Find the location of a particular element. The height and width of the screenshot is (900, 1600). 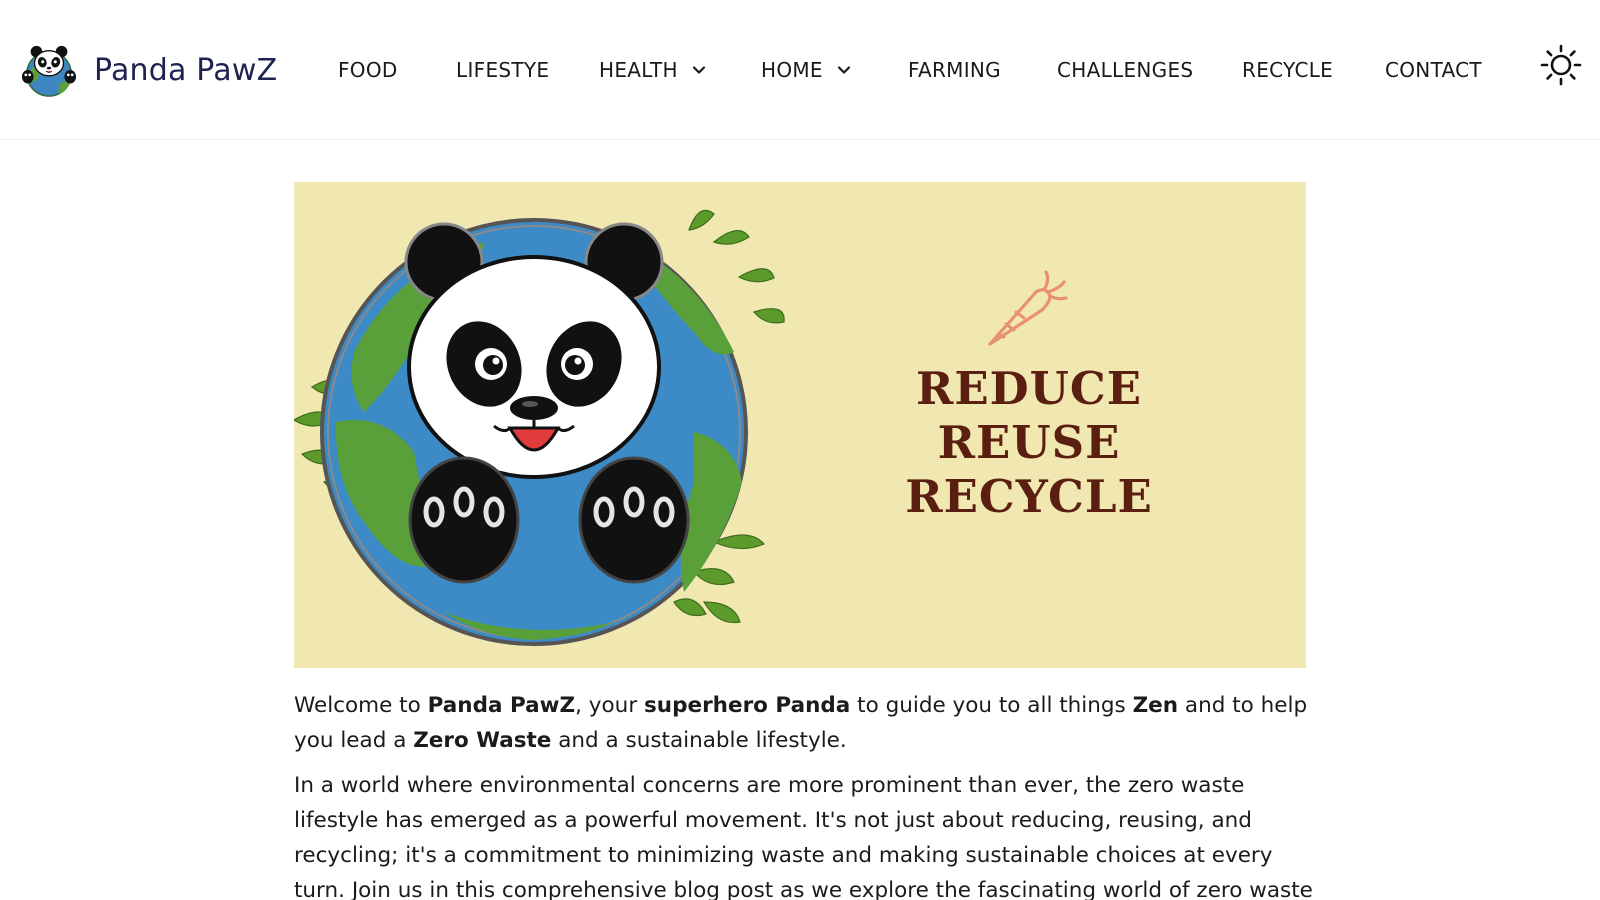

nav-item-health: HEALTH is located at coordinates (652, 70).